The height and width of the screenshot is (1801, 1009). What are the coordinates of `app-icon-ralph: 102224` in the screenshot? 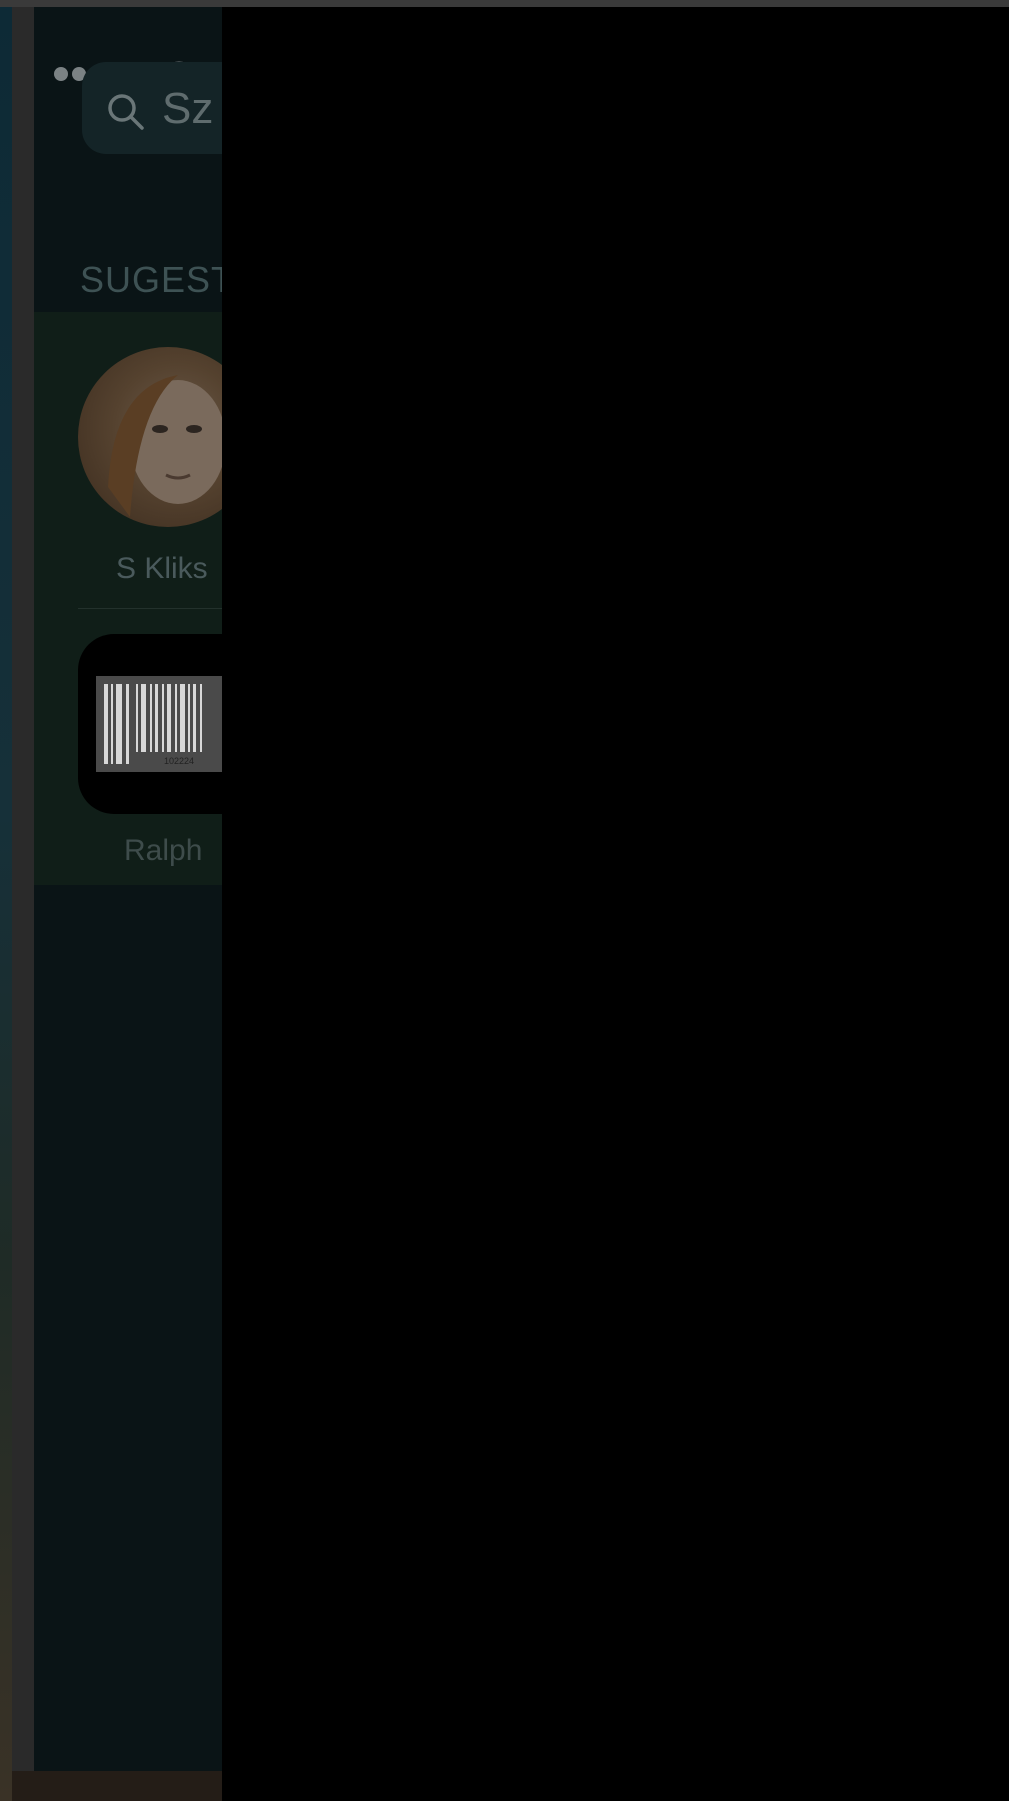 It's located at (150, 724).